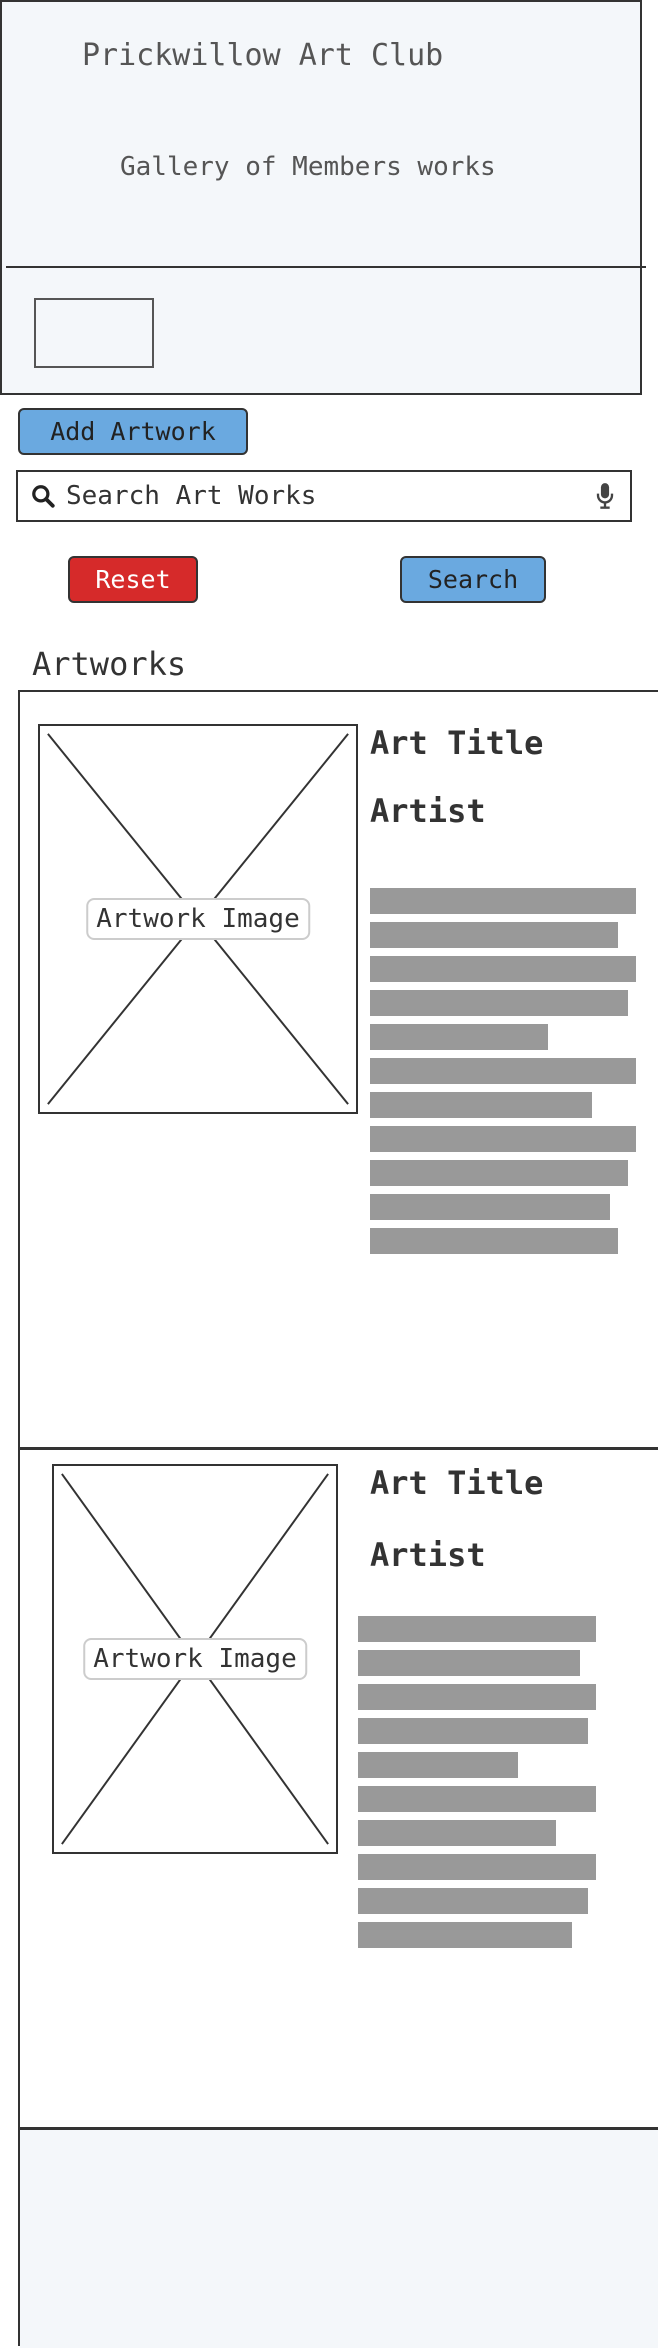 This screenshot has height=2348, width=658. Describe the element at coordinates (339, 2239) in the screenshot. I see `gallery-footer` at that location.